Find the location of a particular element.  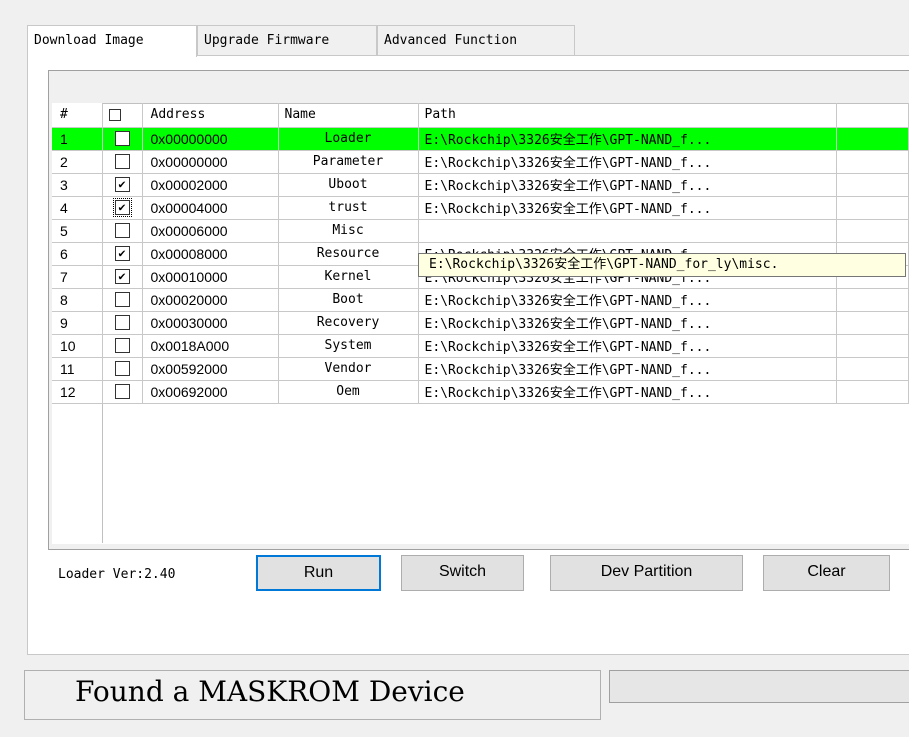

row-name: trust is located at coordinates (348, 208).